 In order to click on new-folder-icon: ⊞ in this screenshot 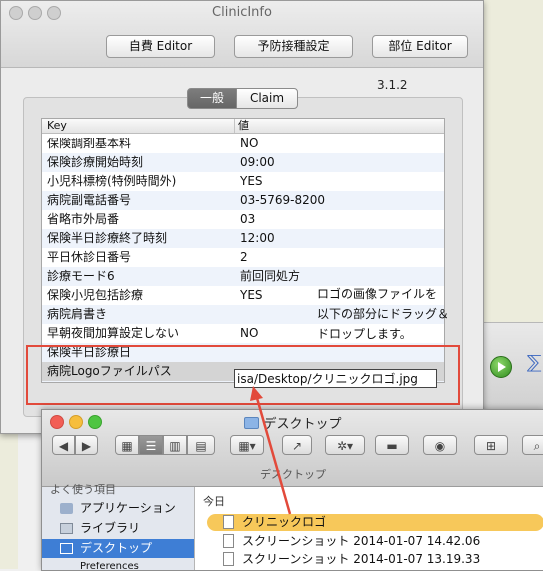, I will do `click(491, 445)`.